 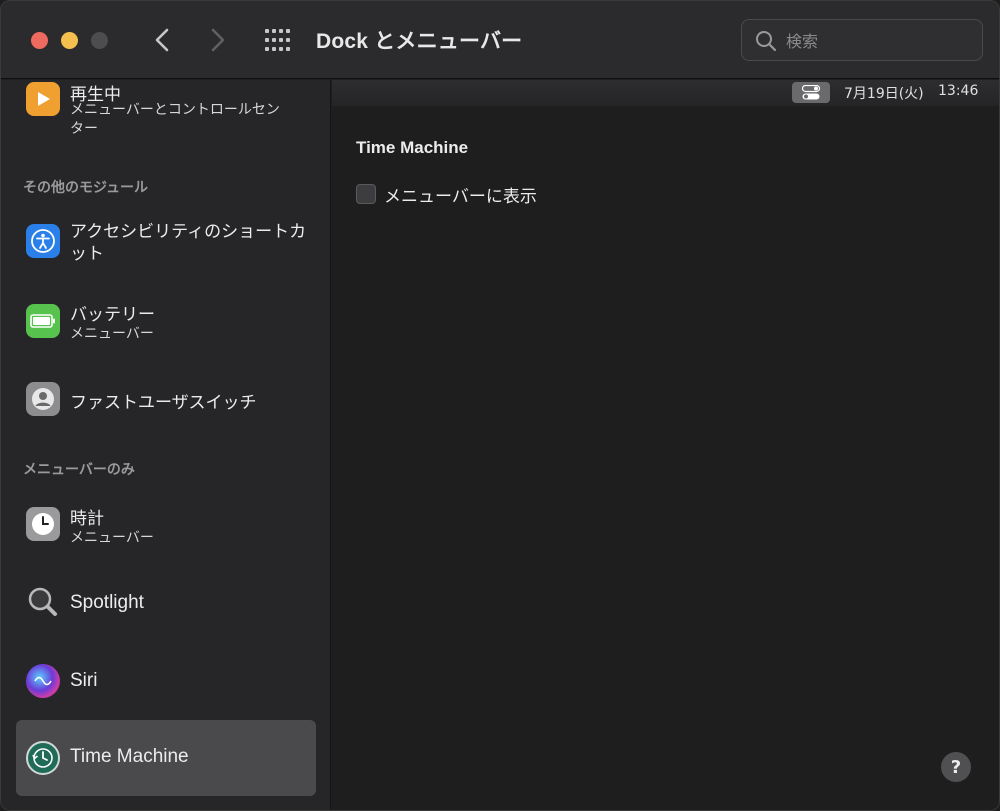 What do you see at coordinates (43, 758) in the screenshot?
I see `time-machine-icon` at bounding box center [43, 758].